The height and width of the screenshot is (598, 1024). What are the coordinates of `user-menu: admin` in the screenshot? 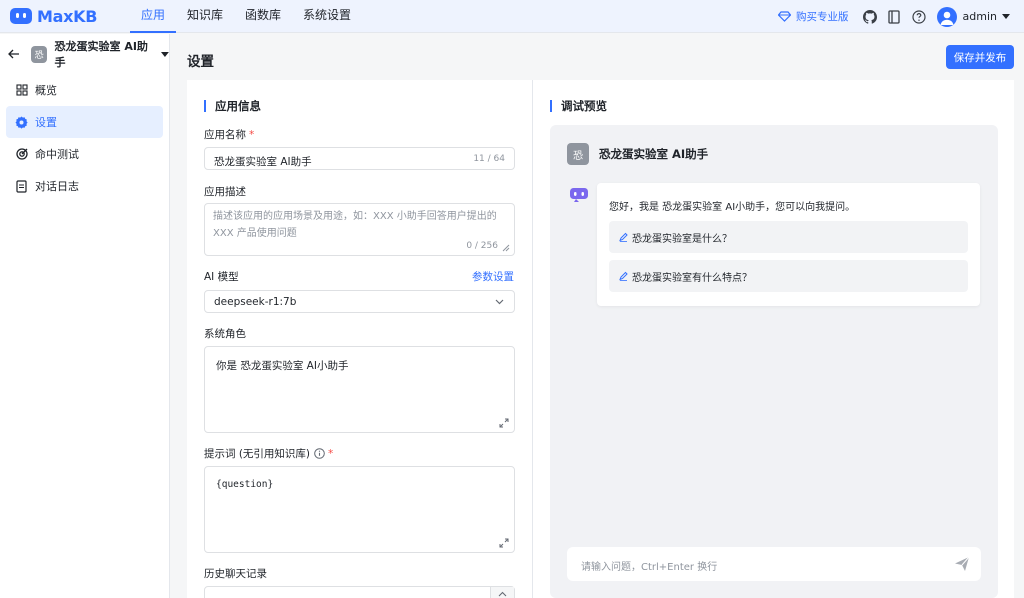 It's located at (973, 16).